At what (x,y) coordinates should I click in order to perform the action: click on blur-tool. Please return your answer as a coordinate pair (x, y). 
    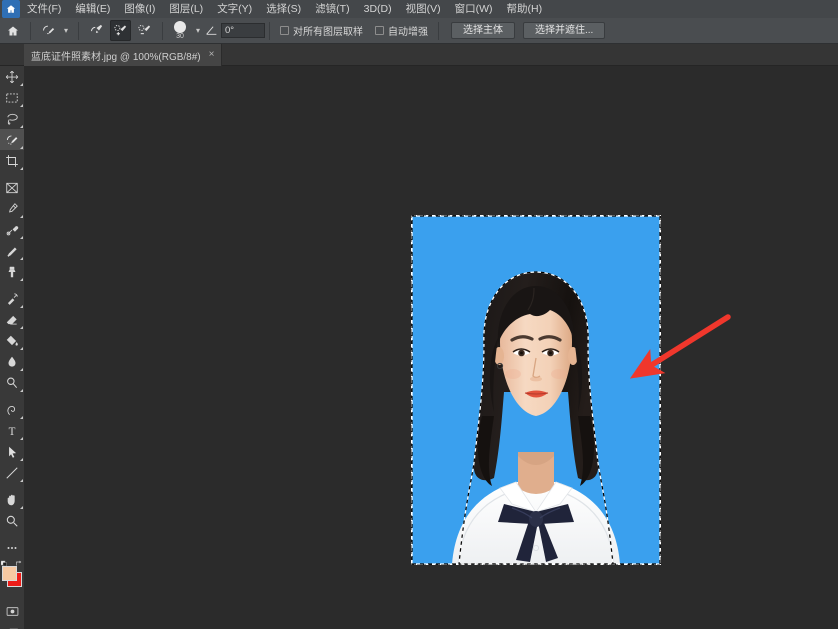
    Looking at the image, I should click on (12, 361).